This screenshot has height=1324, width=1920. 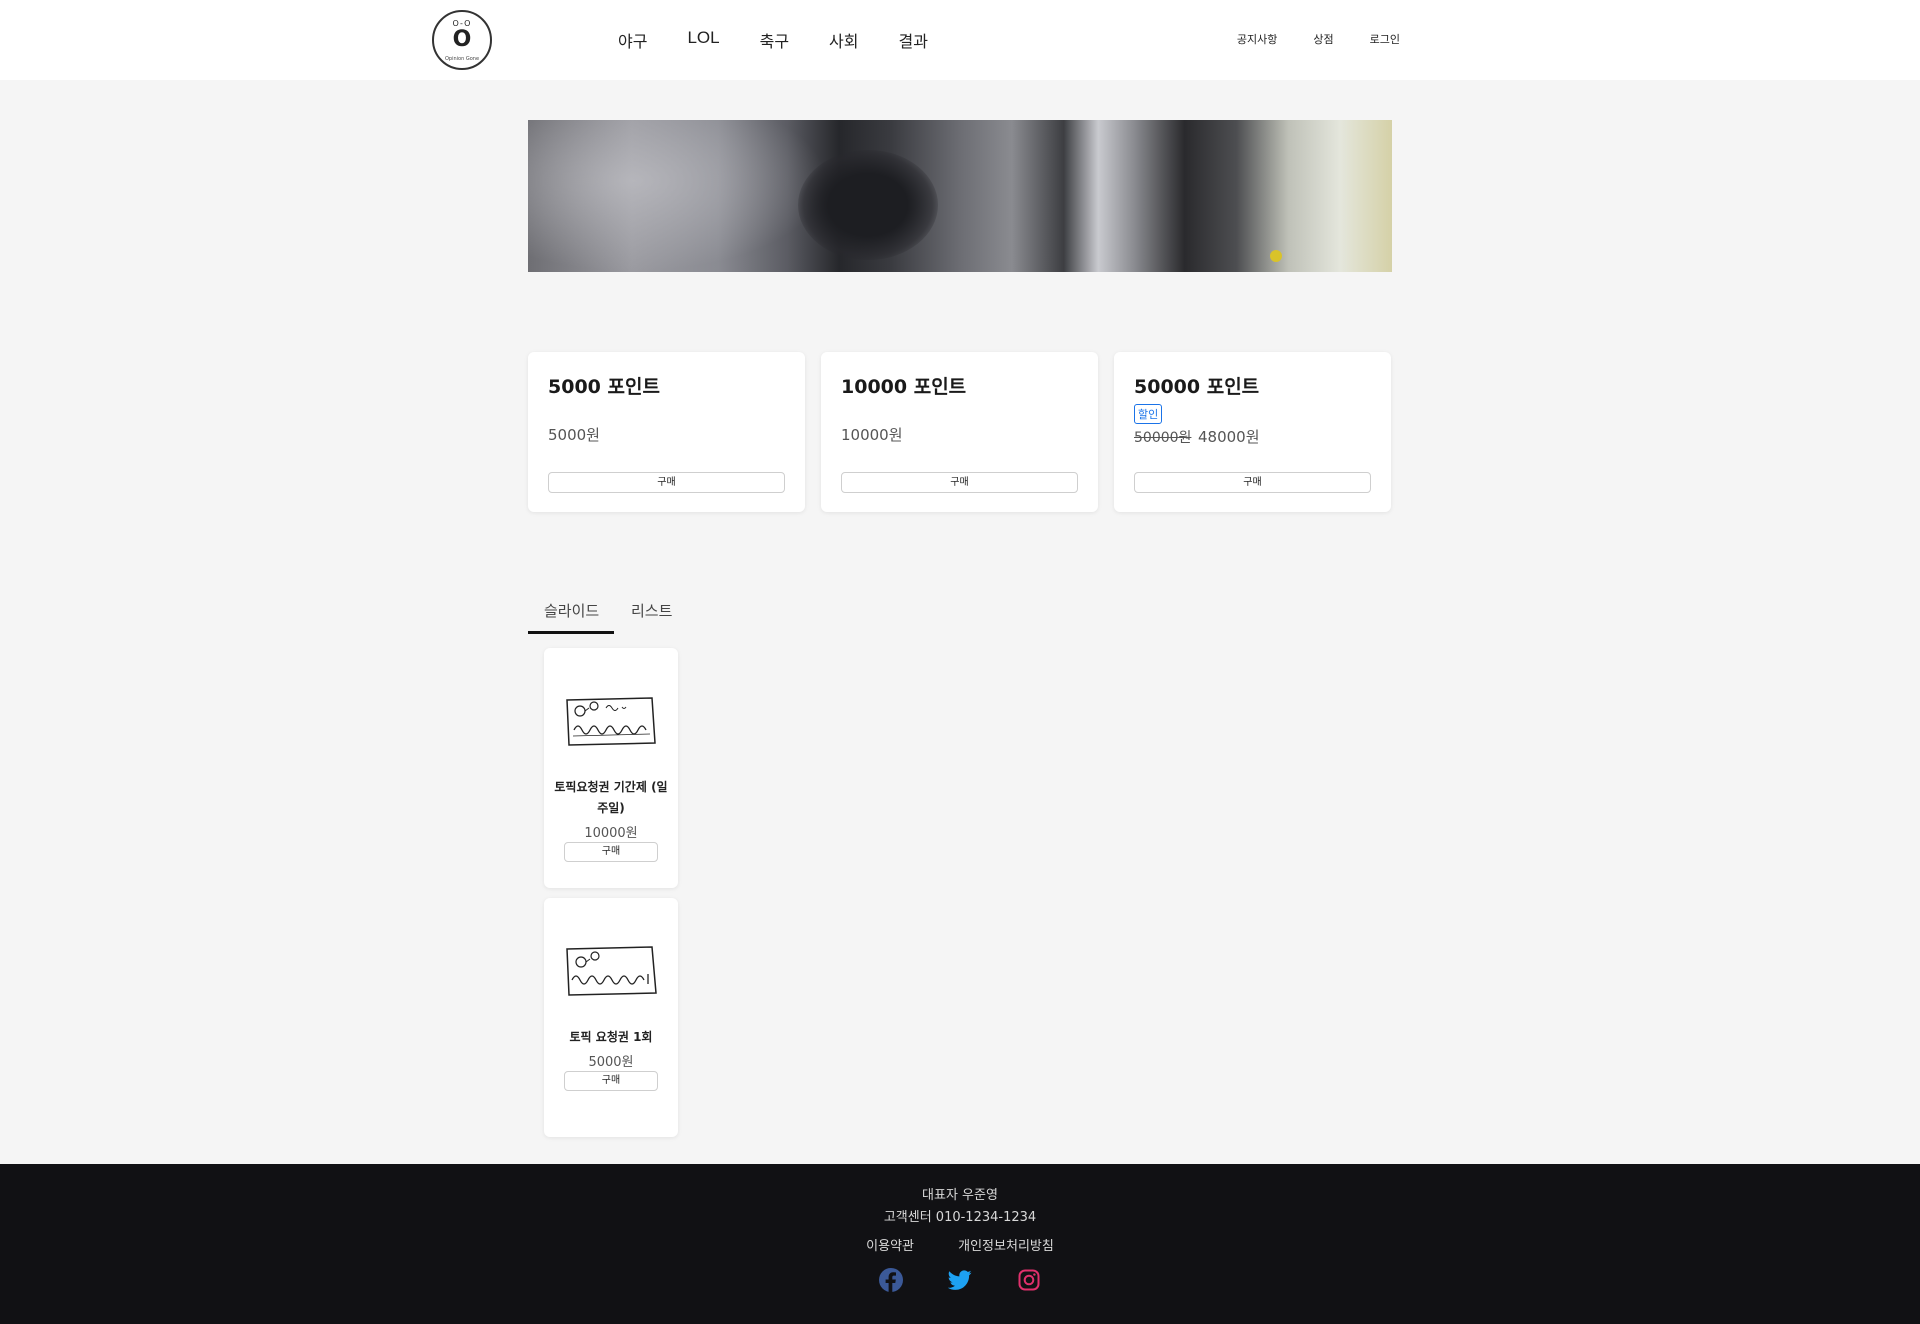 I want to click on facebook-icon, so click(x=891, y=1280).